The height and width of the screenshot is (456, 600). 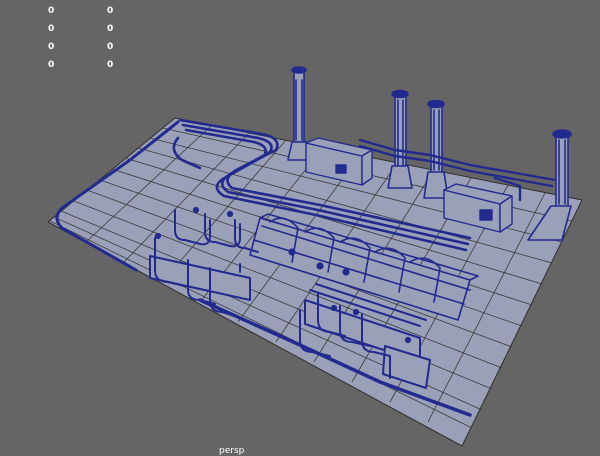 What do you see at coordinates (232, 451) in the screenshot?
I see `camera-name-label: persp` at bounding box center [232, 451].